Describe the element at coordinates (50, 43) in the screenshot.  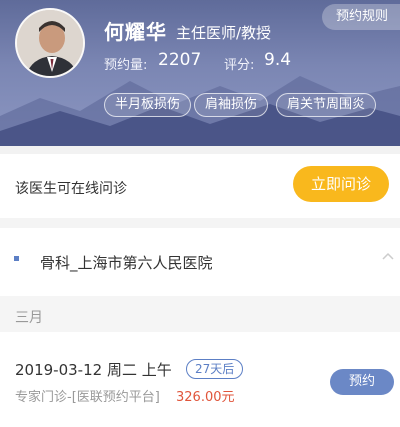
I see `doctor-avatar` at that location.